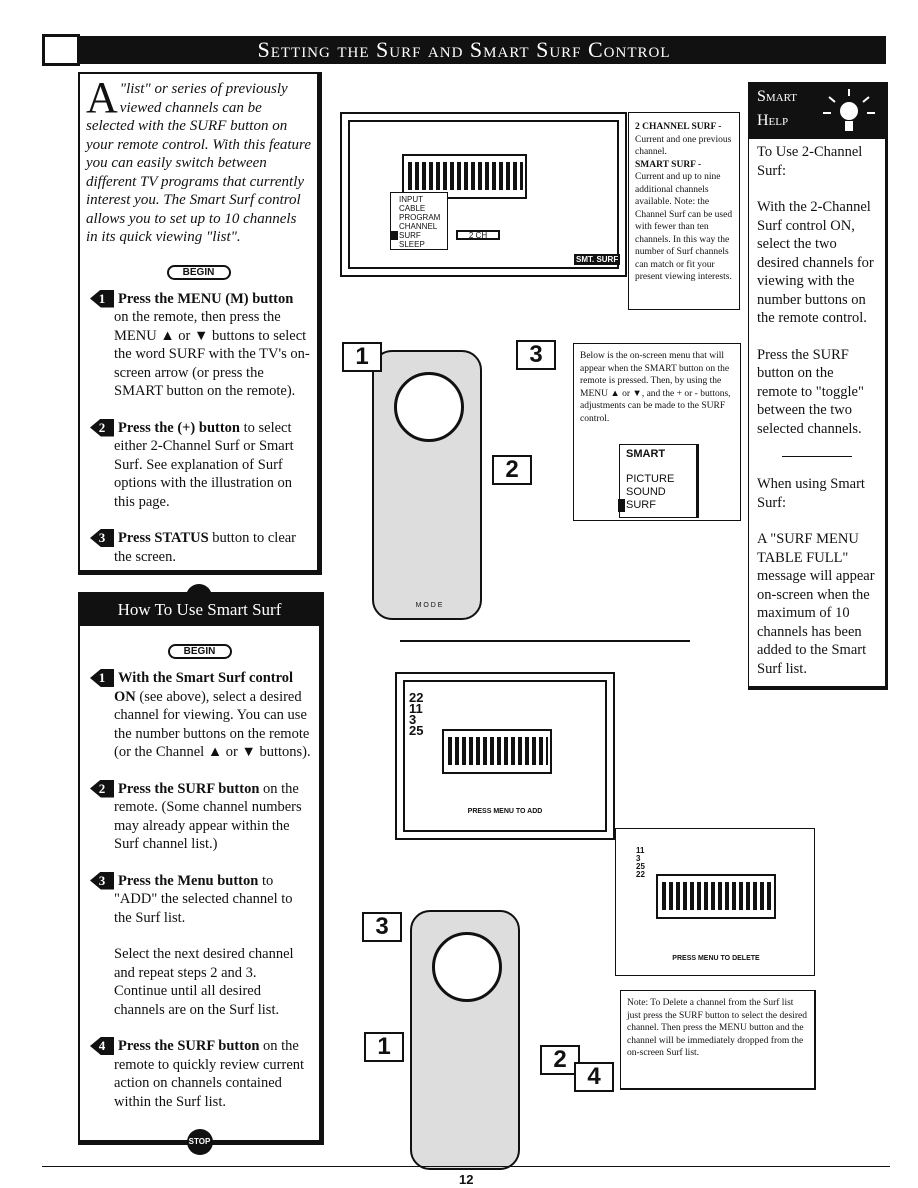 The image size is (918, 1188). Describe the element at coordinates (478, 235) in the screenshot. I see `surf-value-box: 2 CH` at that location.